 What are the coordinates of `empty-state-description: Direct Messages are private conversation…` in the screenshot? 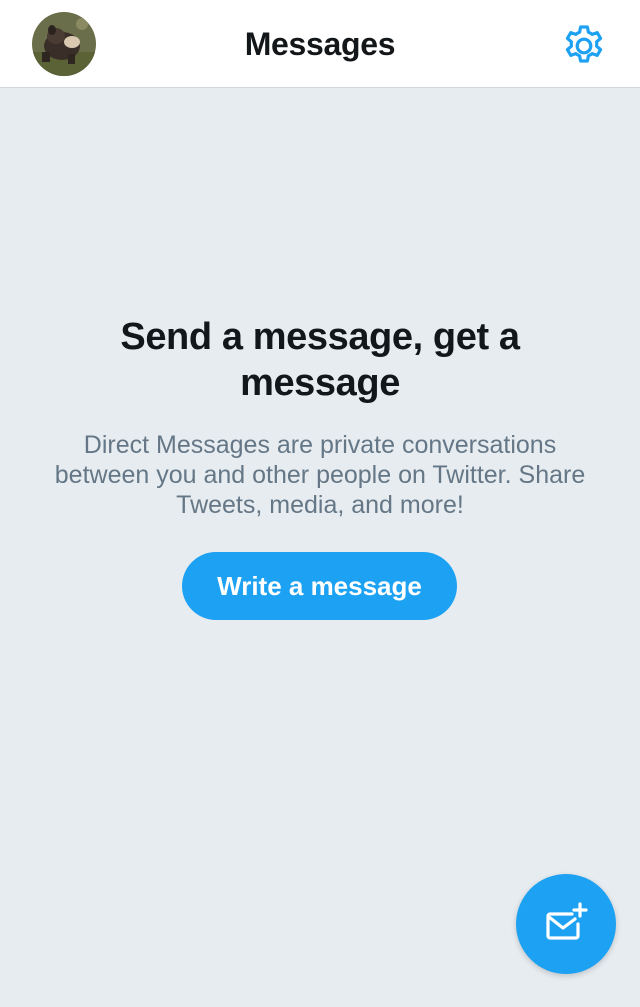 It's located at (320, 475).